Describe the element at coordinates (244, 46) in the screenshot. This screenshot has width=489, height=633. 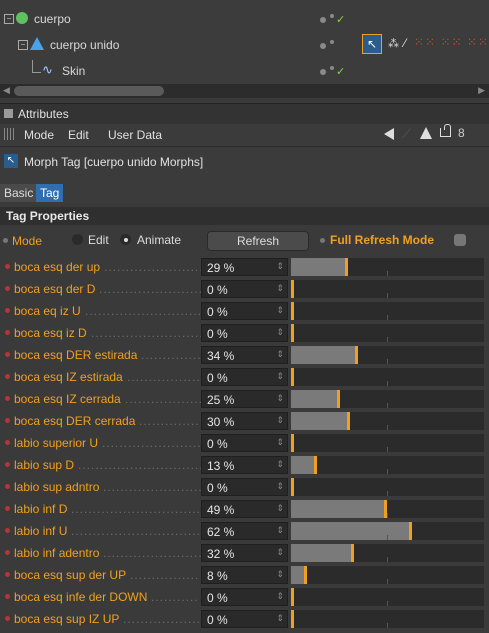
I see `tree-row-cuerpo-unido: − cuerpo unido ↖ ⁂ ⁄ ⁙⁙ ⁙⁙ ⁙⁙` at that location.